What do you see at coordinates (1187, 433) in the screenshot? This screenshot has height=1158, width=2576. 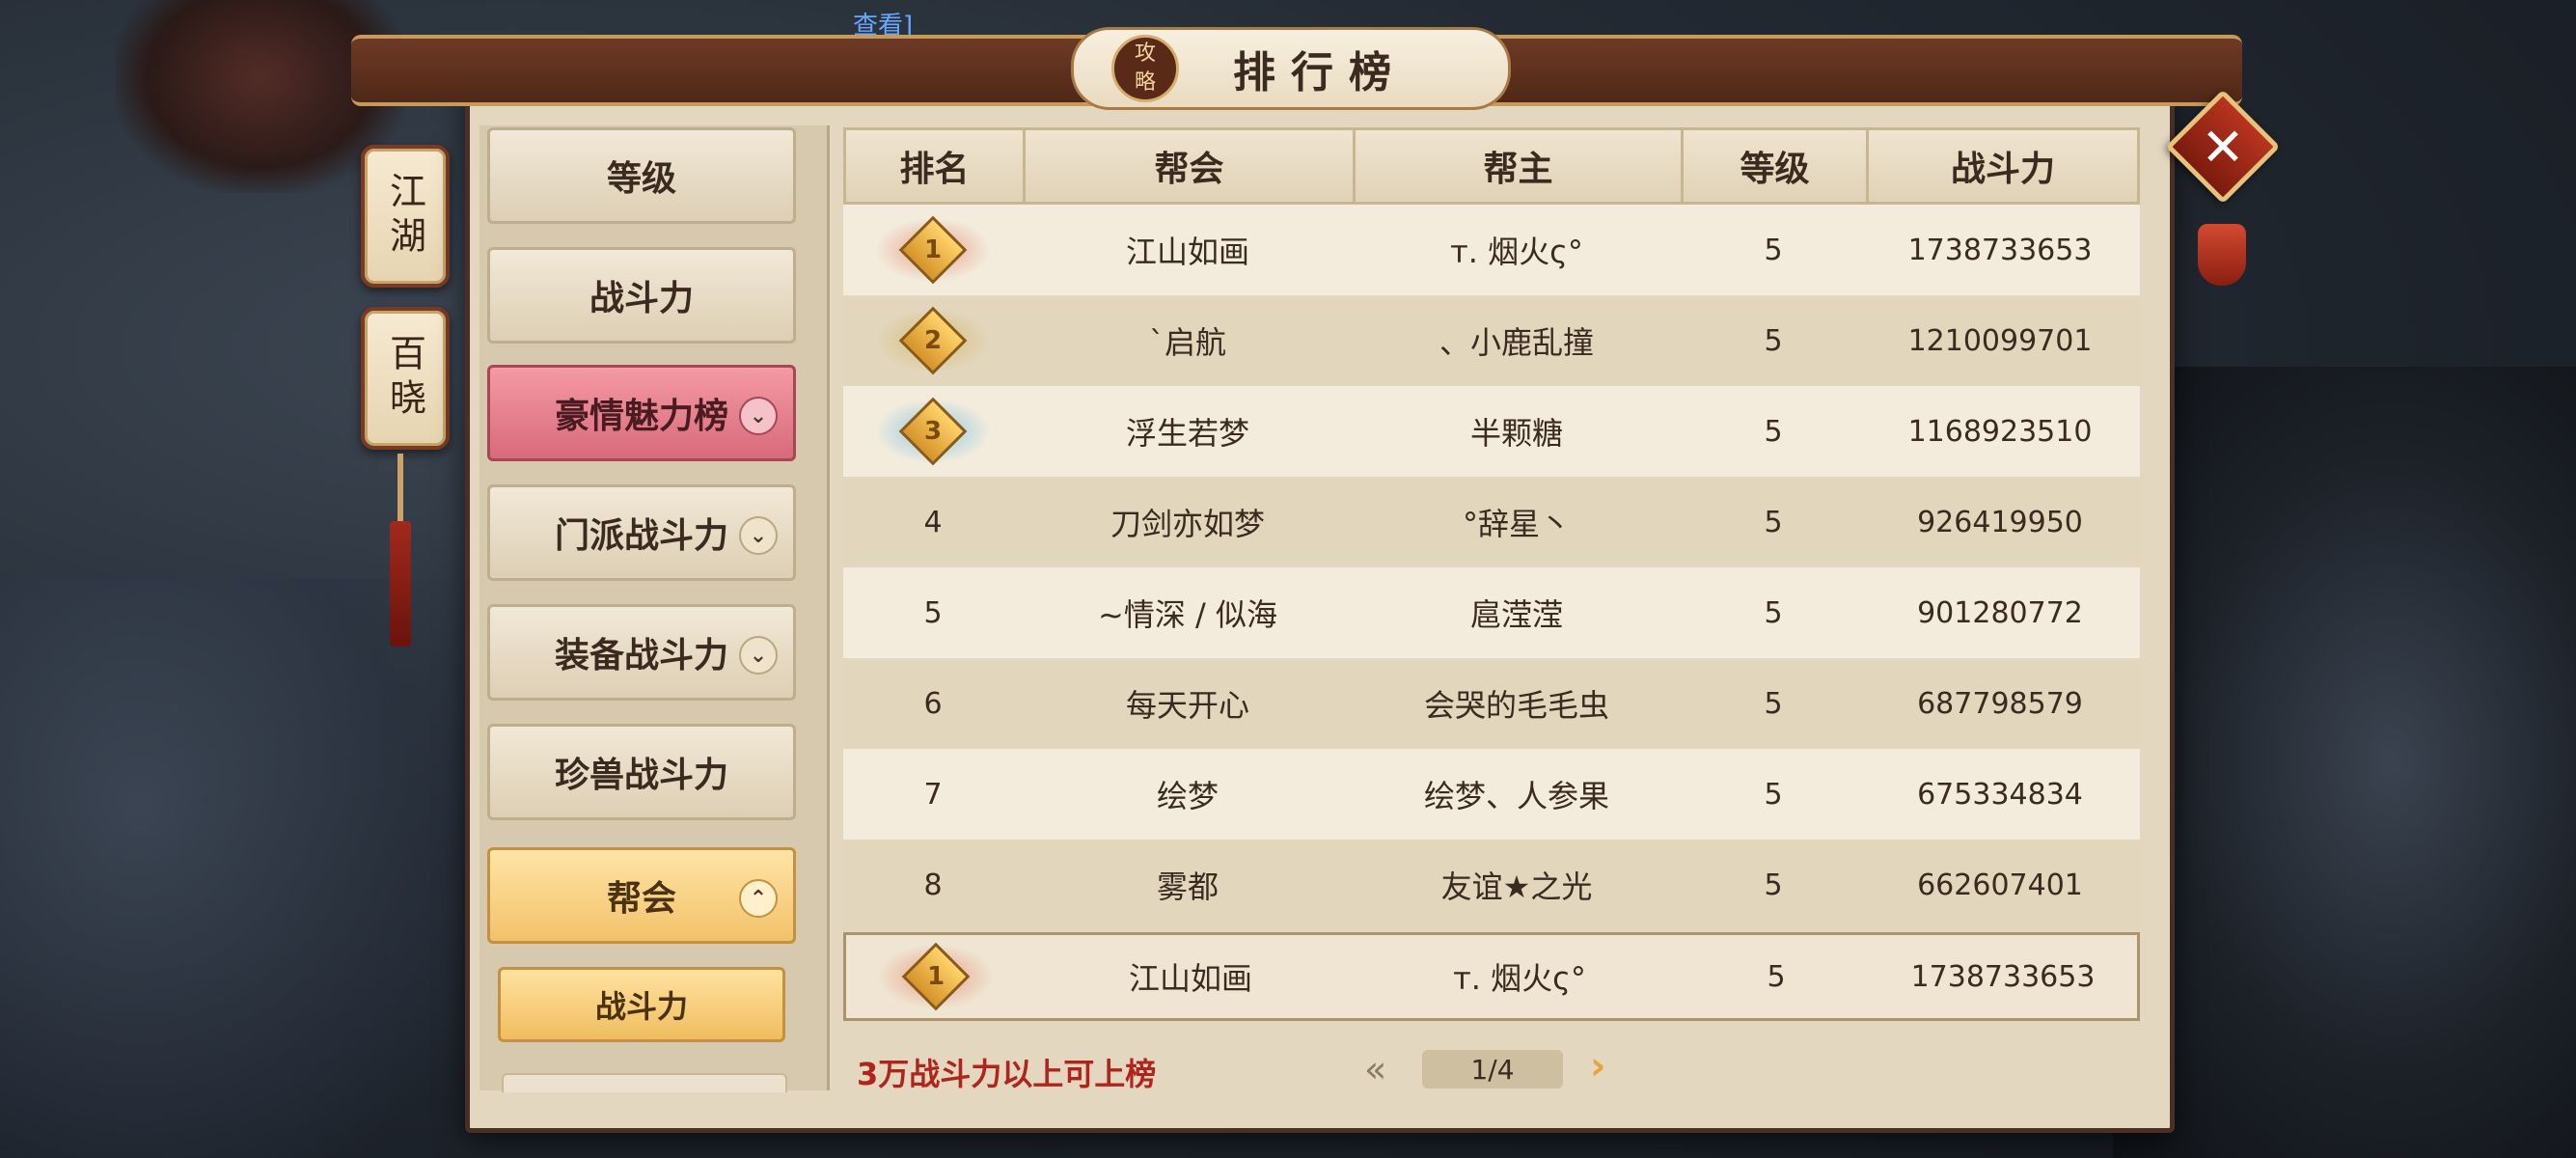 I see `guild-name-cell: 浮生若梦` at bounding box center [1187, 433].